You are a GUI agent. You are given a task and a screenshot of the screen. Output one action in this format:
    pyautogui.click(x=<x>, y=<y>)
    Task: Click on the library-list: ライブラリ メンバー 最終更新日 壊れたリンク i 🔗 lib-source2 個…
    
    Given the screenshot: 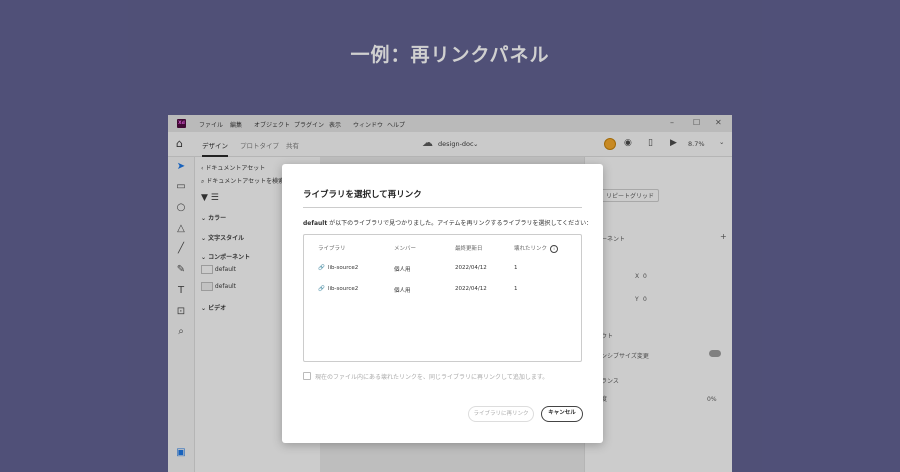 What is the action you would take?
    pyautogui.click(x=442, y=298)
    